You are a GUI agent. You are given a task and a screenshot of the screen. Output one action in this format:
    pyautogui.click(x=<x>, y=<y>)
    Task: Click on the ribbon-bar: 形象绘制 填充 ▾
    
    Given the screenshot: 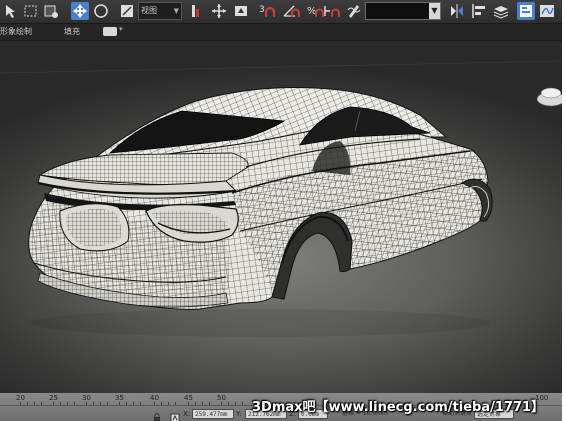 What is the action you would take?
    pyautogui.click(x=281, y=32)
    